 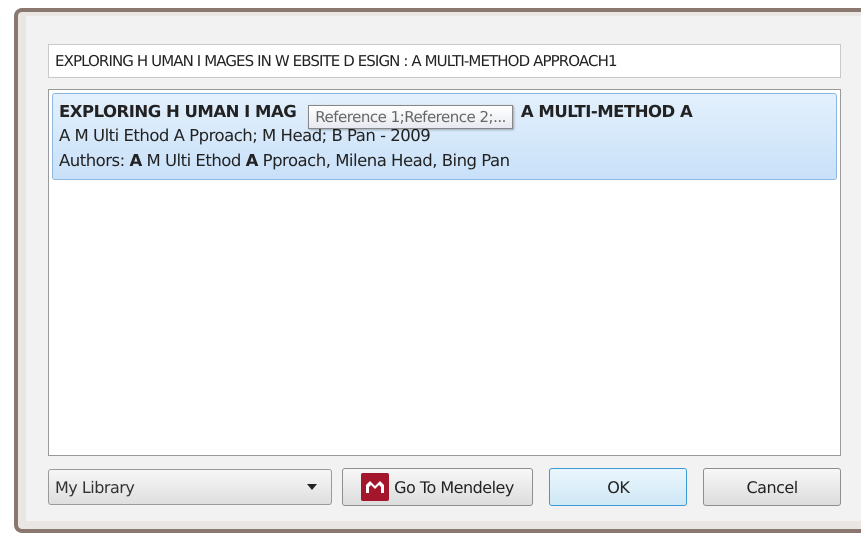 I want to click on search-field: EXPLORING H UMAN I MAGES IN W EBSITE D ESIGN : A MULTI-METHOD APPROACH1, so click(x=444, y=61).